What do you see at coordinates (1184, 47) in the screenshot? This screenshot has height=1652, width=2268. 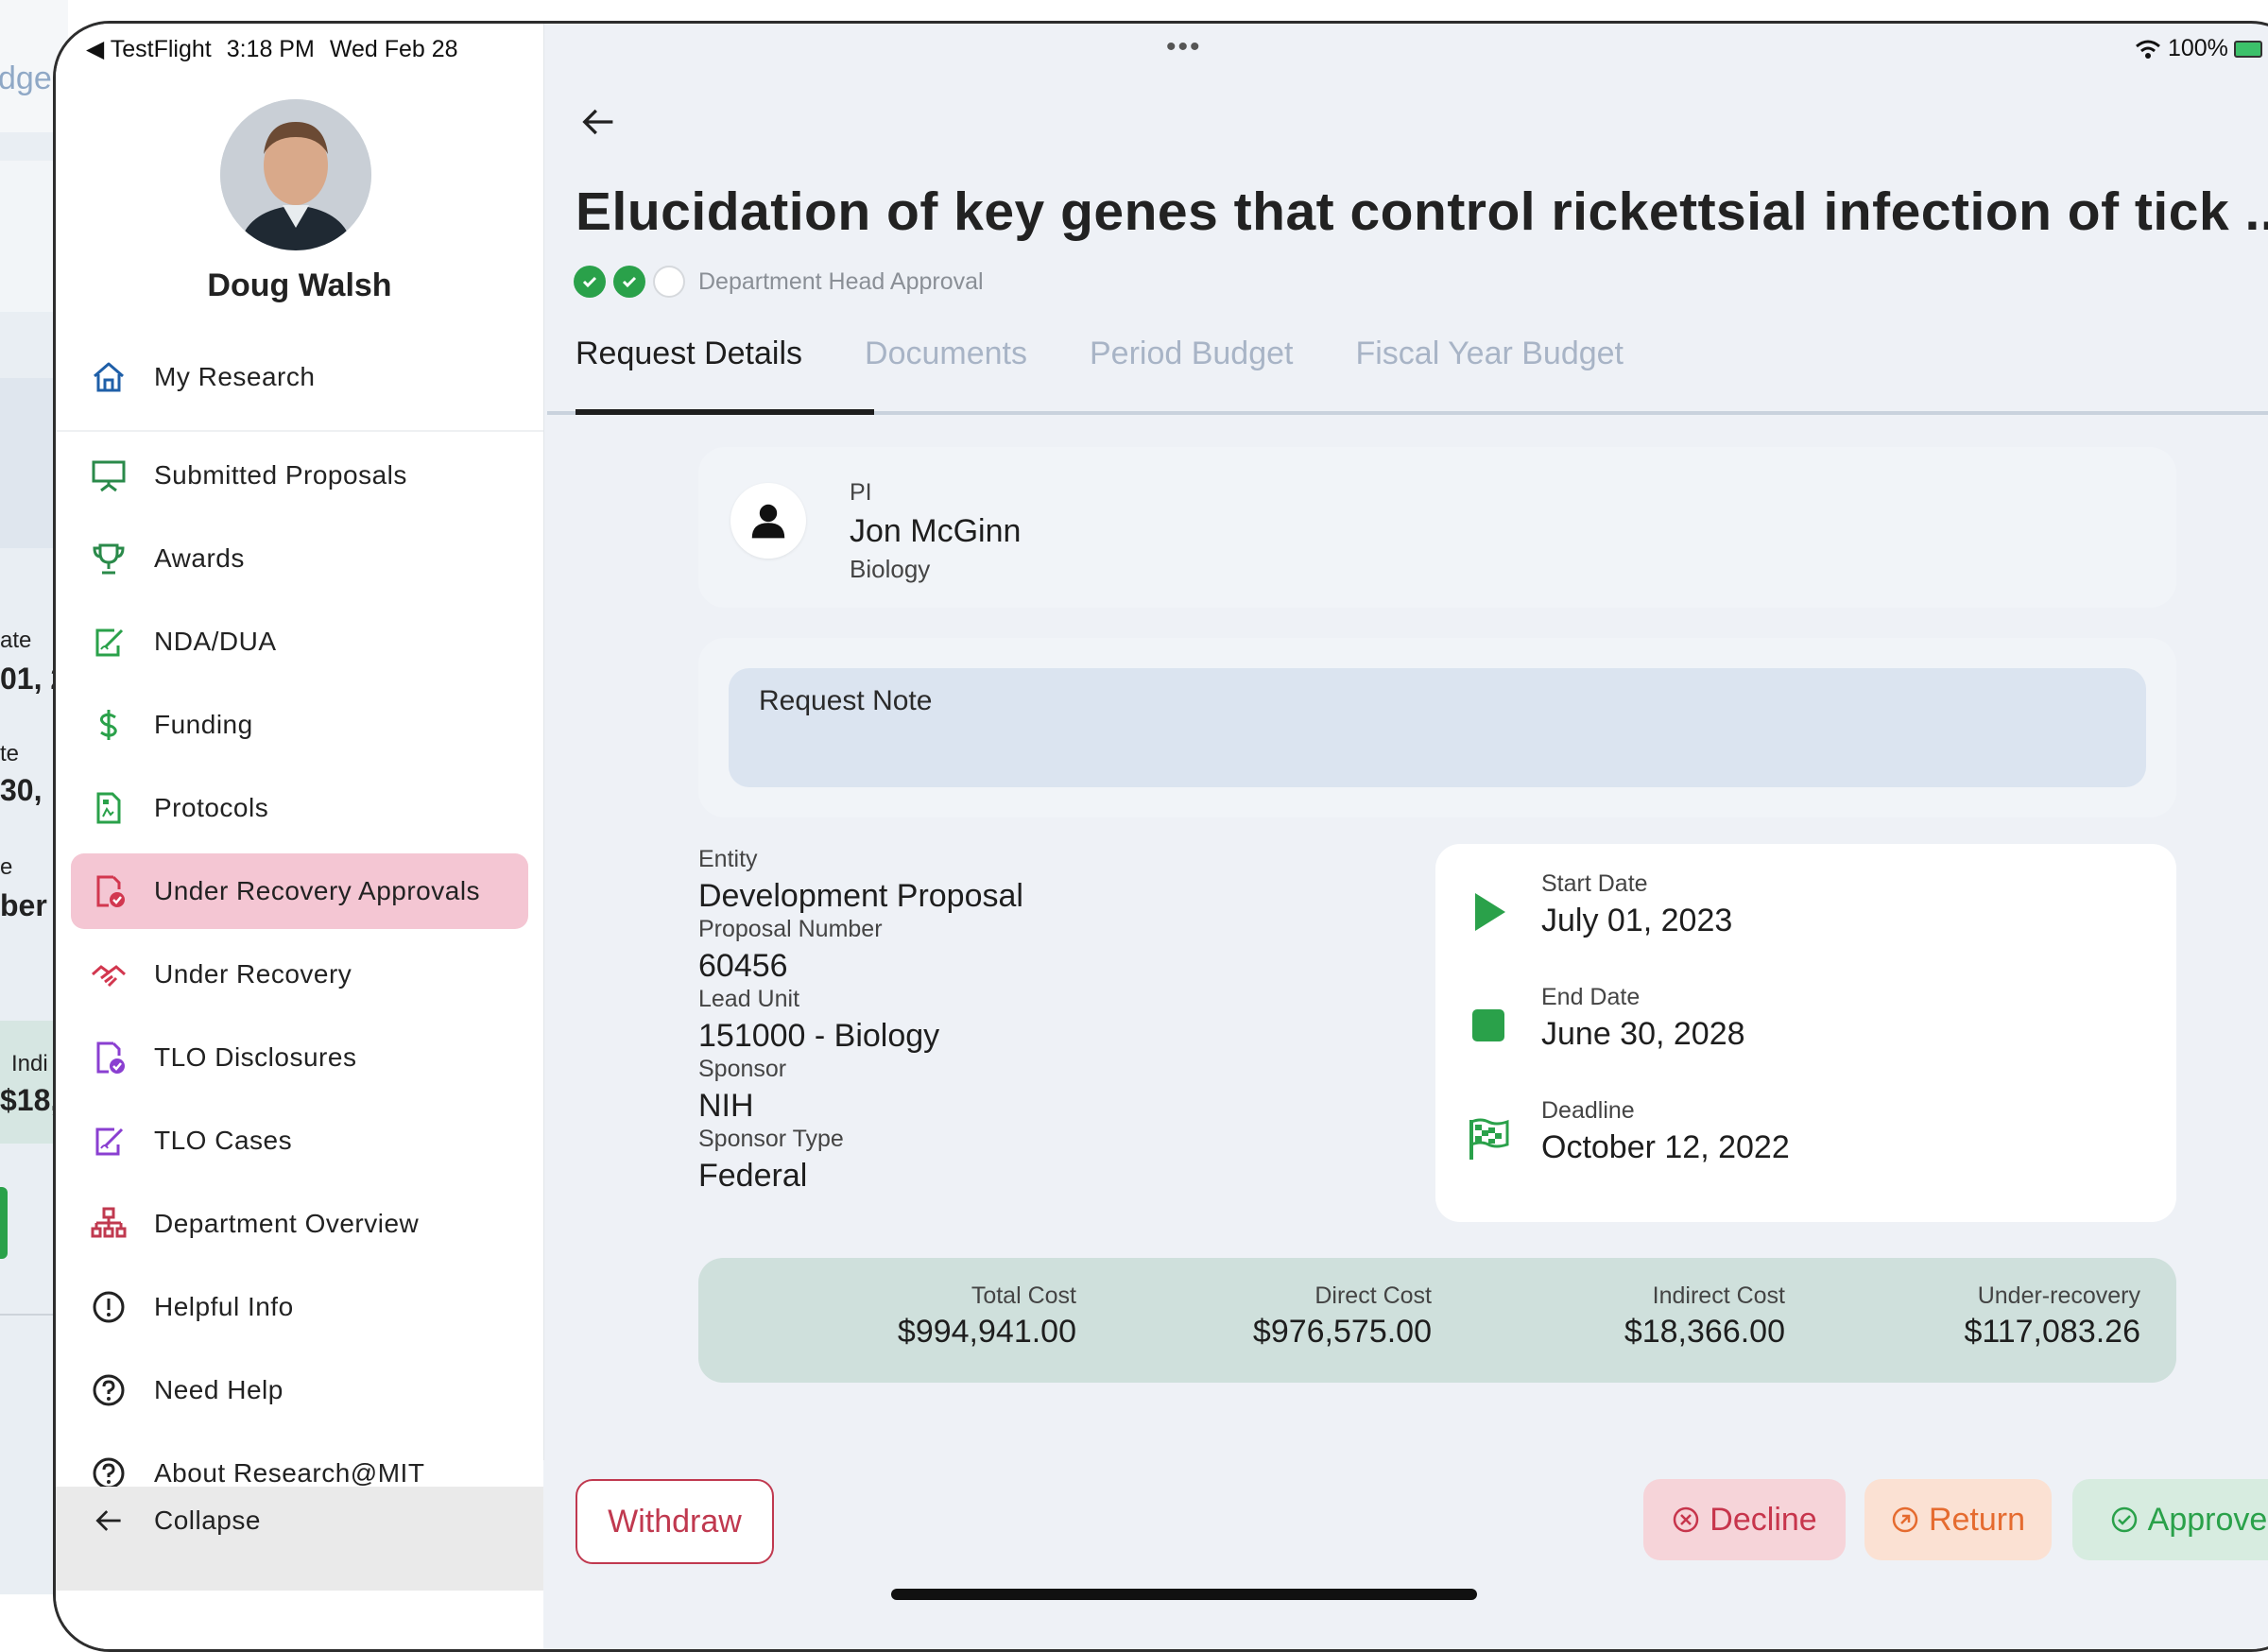 I see `multitasking-dots: •••` at bounding box center [1184, 47].